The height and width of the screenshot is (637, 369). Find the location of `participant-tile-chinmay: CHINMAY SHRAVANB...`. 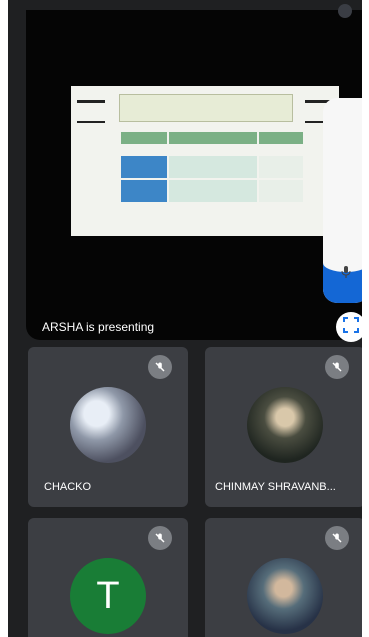

participant-tile-chinmay: CHINMAY SHRAVANB... is located at coordinates (283, 427).